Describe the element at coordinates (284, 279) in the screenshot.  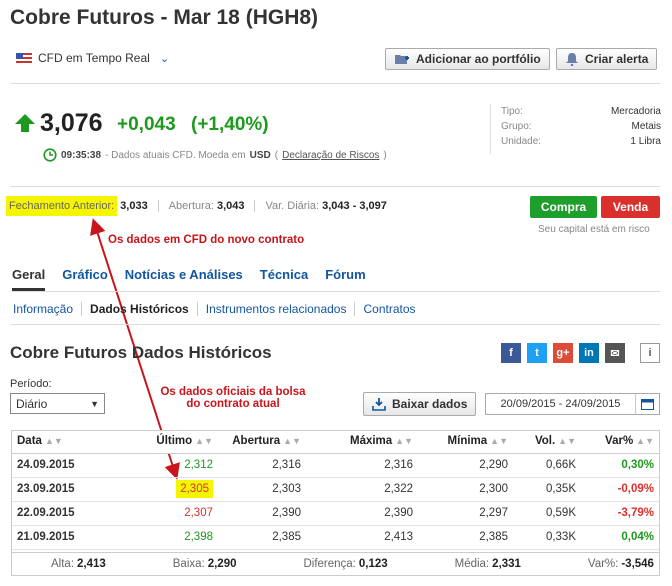
I see `tab-technical: Técnica` at that location.